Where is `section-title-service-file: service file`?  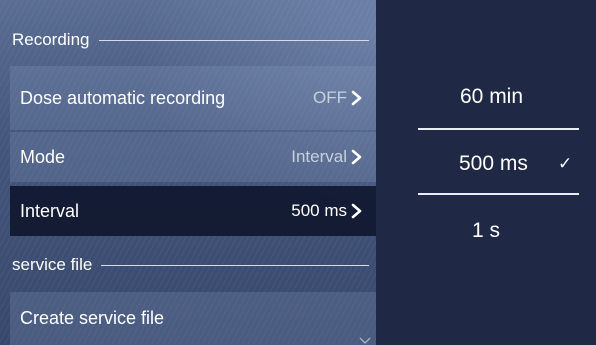 section-title-service-file: service file is located at coordinates (52, 264).